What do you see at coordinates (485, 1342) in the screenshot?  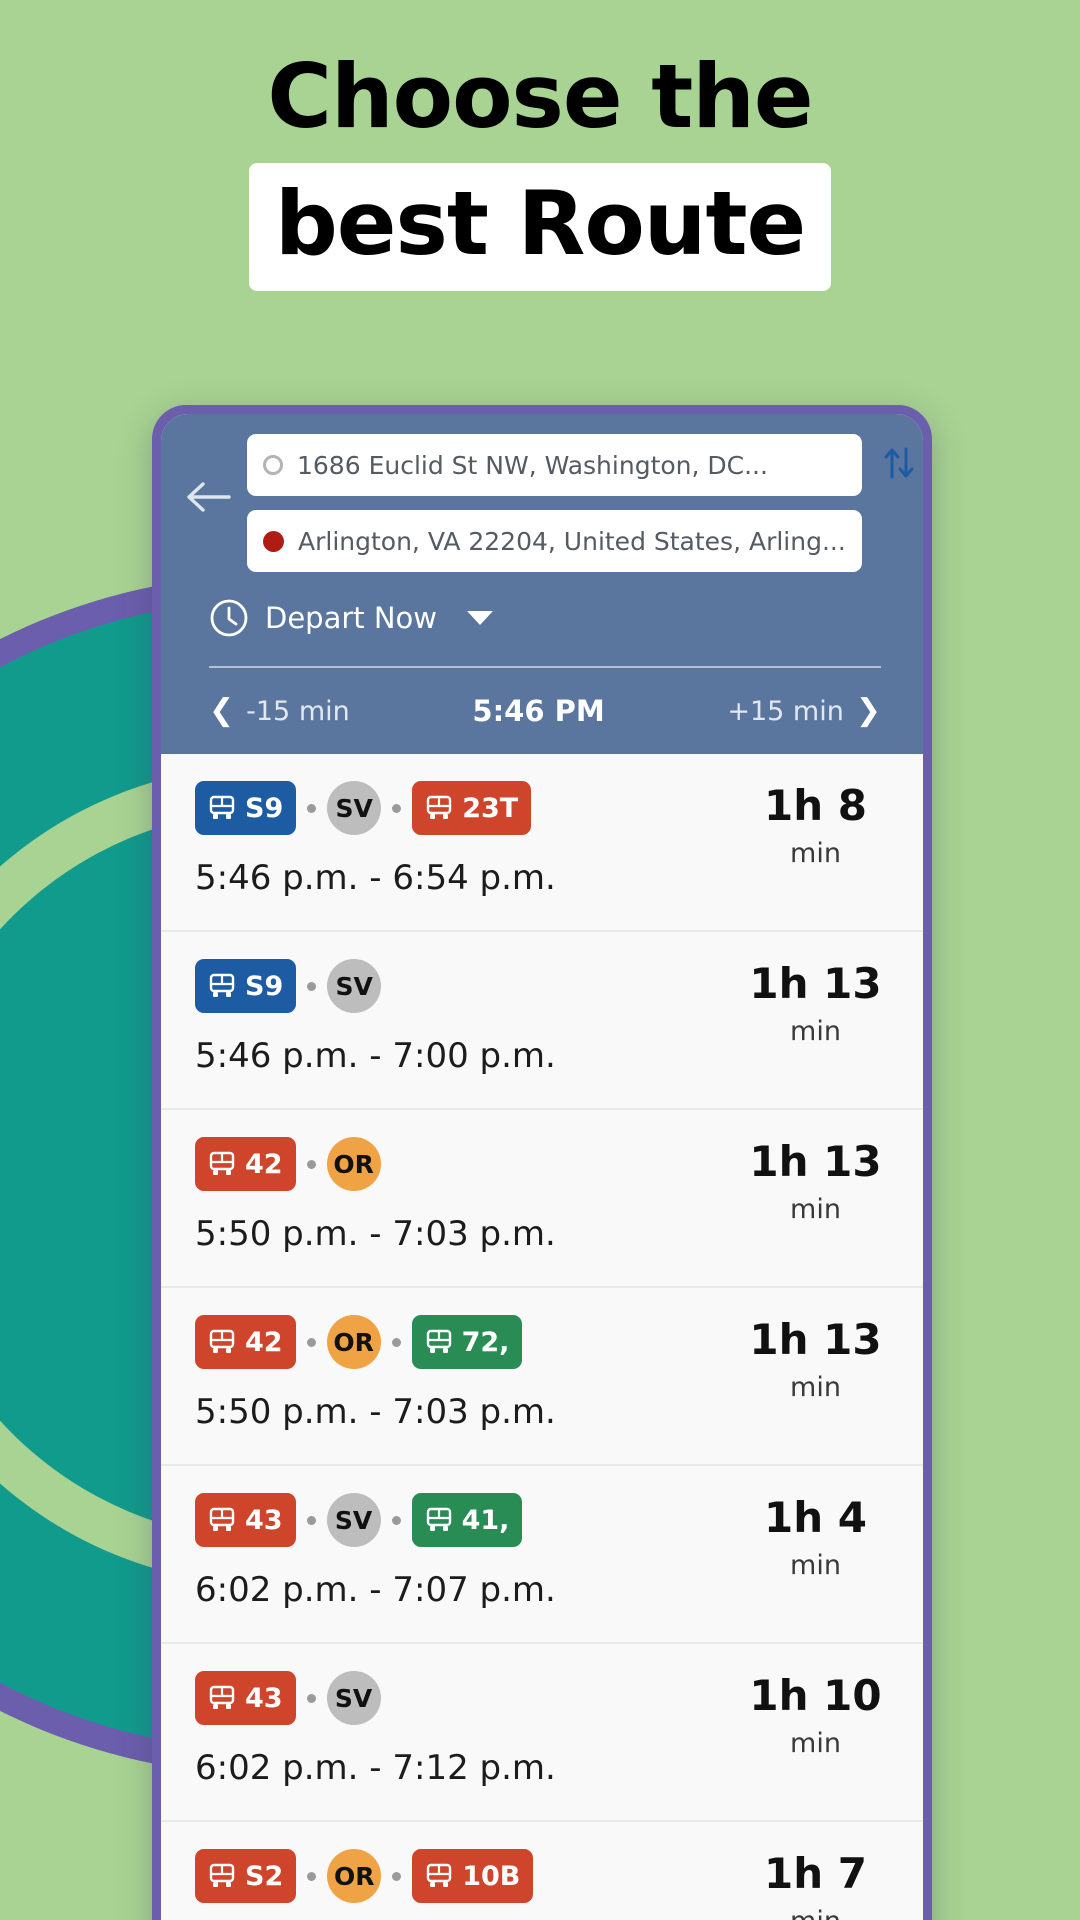 I see `badge-label: 72,` at bounding box center [485, 1342].